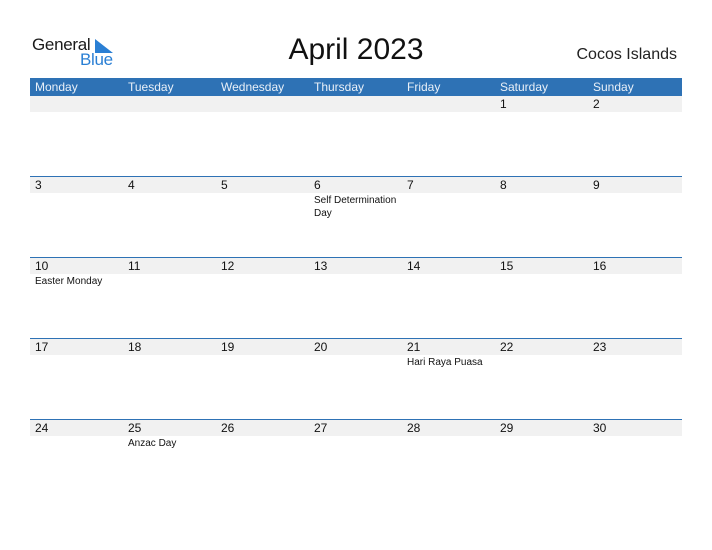  I want to click on week-row: 12, so click(356, 136).